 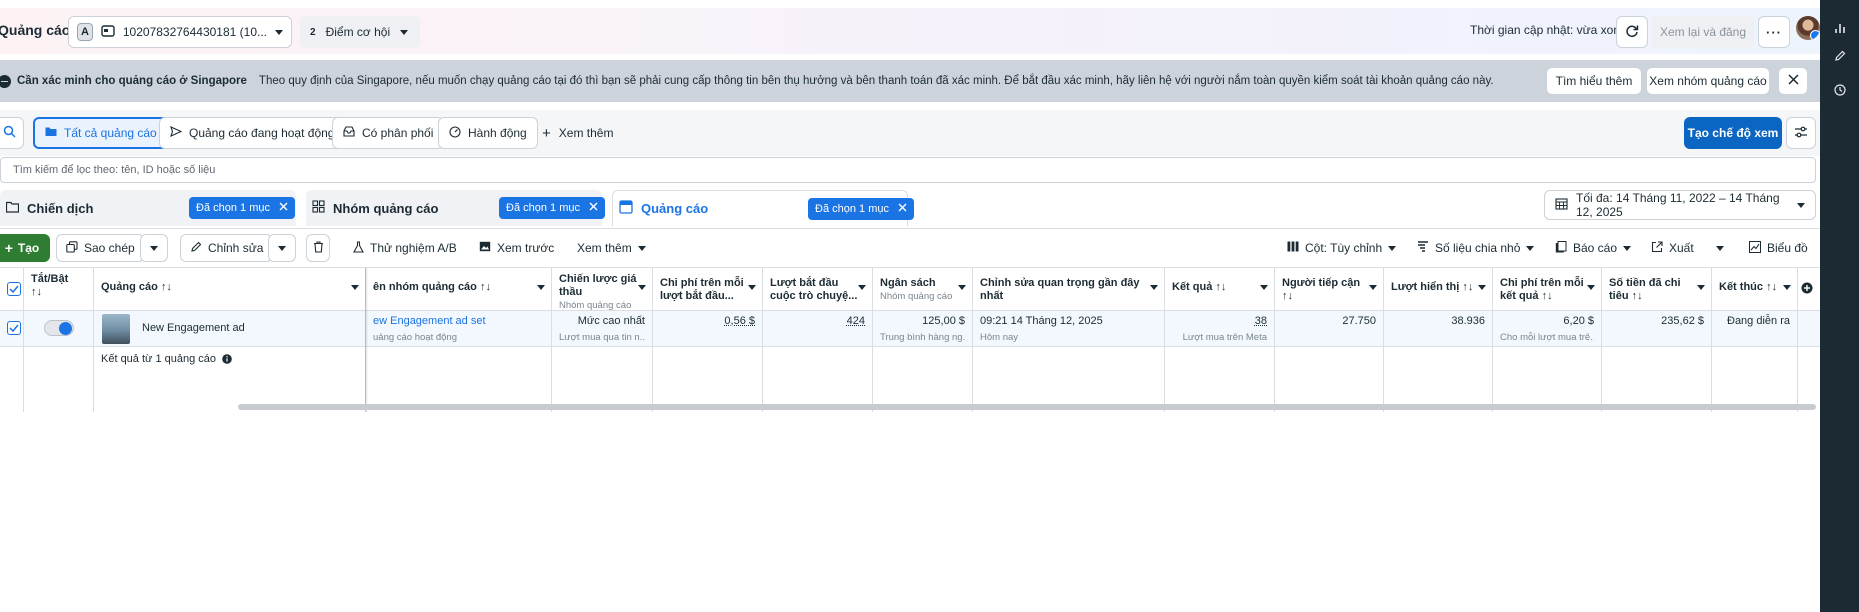 I want to click on results-value: 38, so click(x=1261, y=321).